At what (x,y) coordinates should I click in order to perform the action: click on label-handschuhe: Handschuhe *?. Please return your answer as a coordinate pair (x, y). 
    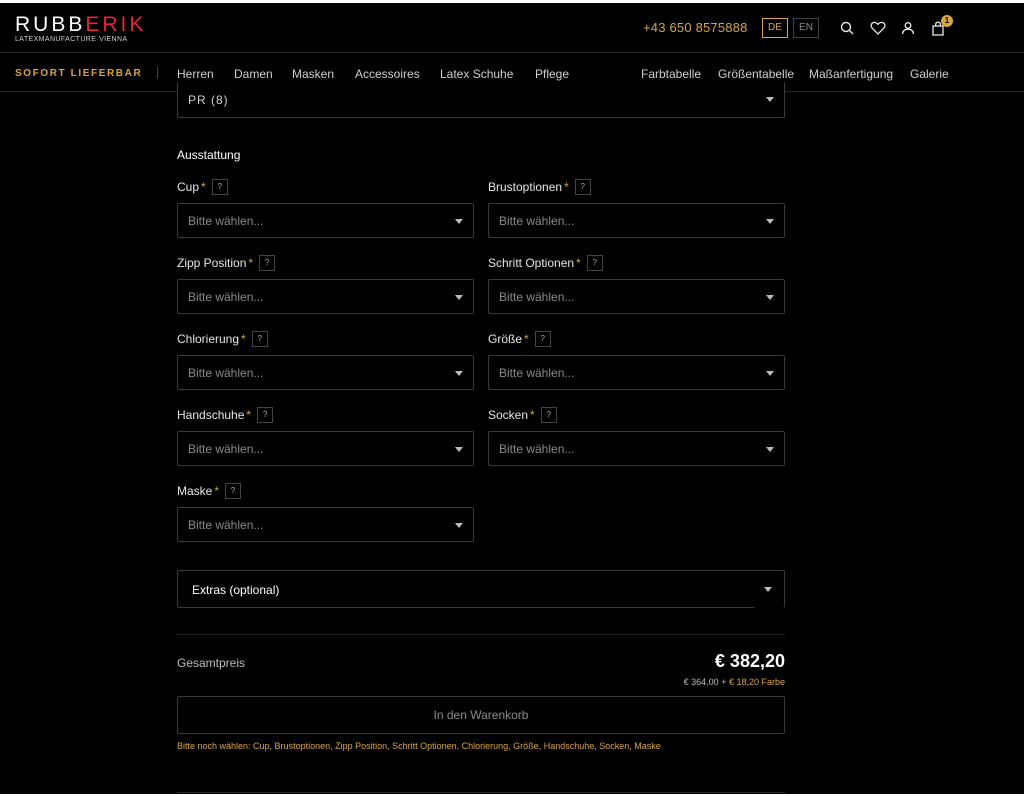
    Looking at the image, I should click on (225, 415).